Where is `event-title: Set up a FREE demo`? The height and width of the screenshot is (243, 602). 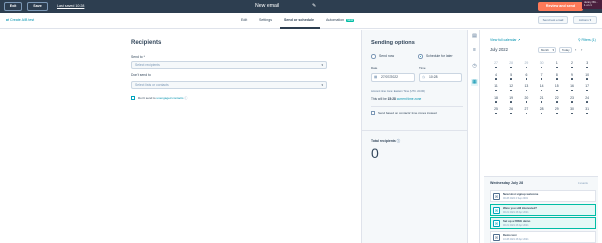
event-title: Set up a FREE demo is located at coordinates (517, 221).